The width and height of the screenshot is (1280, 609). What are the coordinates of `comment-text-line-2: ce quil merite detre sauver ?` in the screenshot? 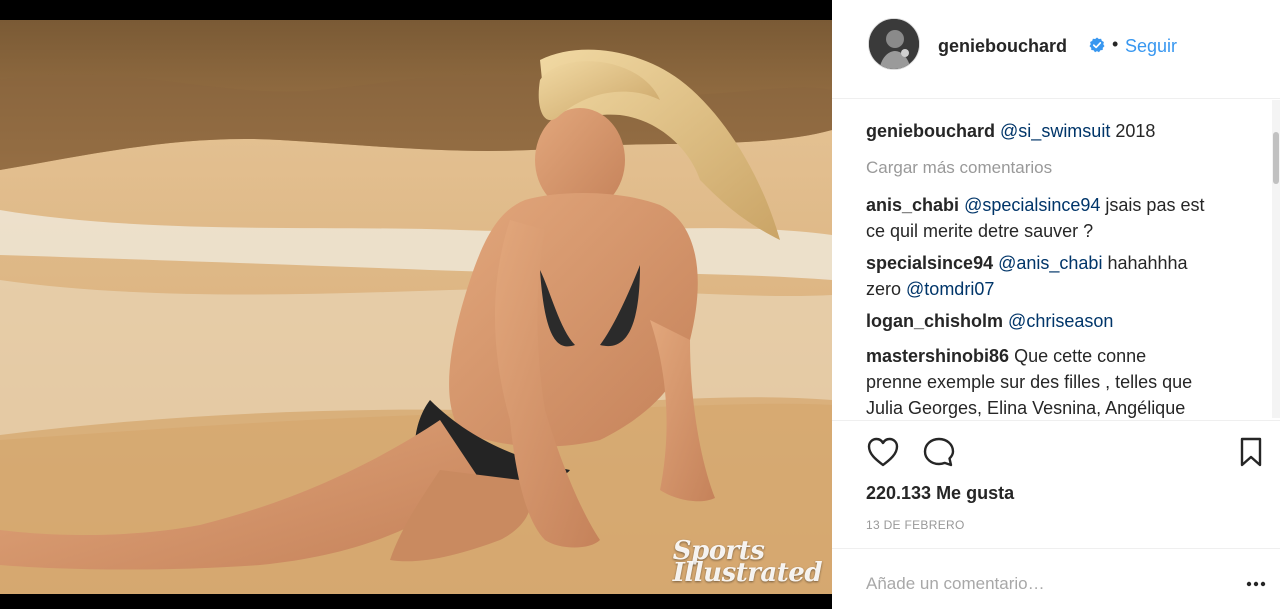 It's located at (980, 231).